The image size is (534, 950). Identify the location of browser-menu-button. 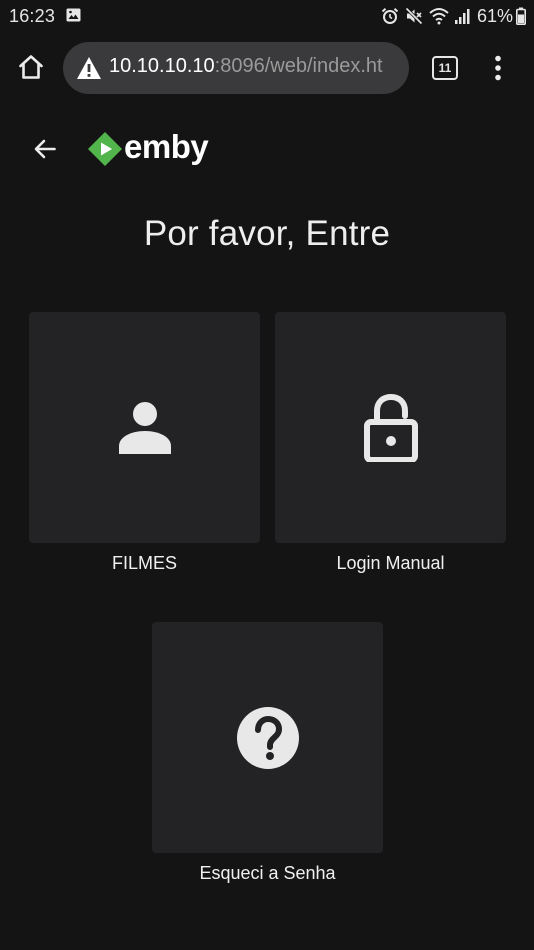
(498, 68).